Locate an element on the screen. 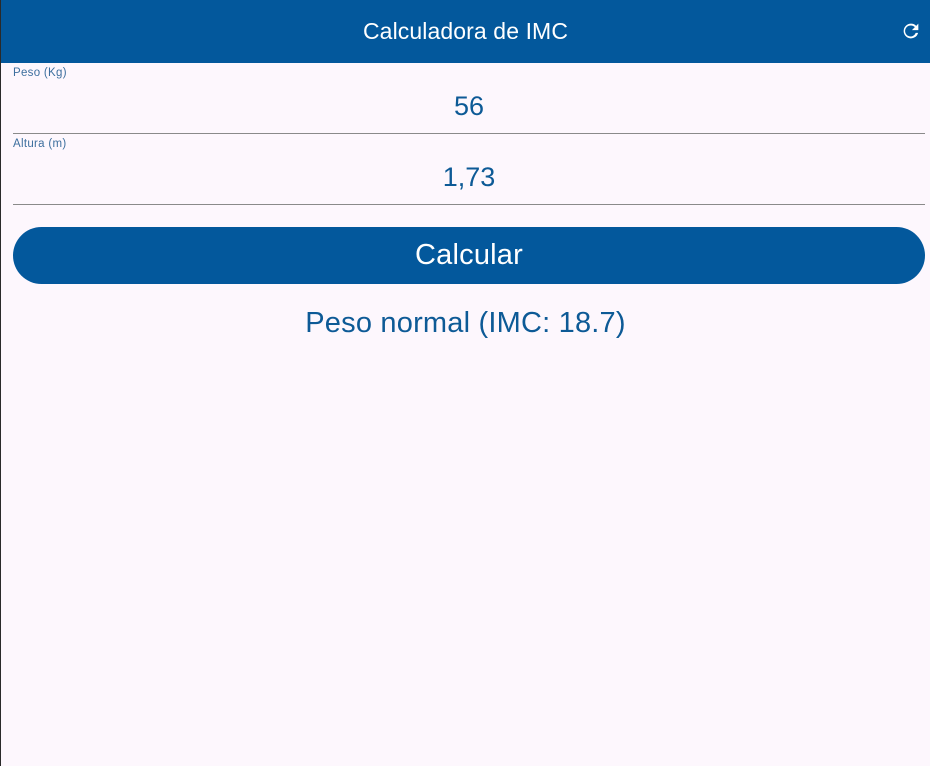 Image resolution: width=930 pixels, height=766 pixels. app-title: Calculadora de IMC is located at coordinates (465, 31).